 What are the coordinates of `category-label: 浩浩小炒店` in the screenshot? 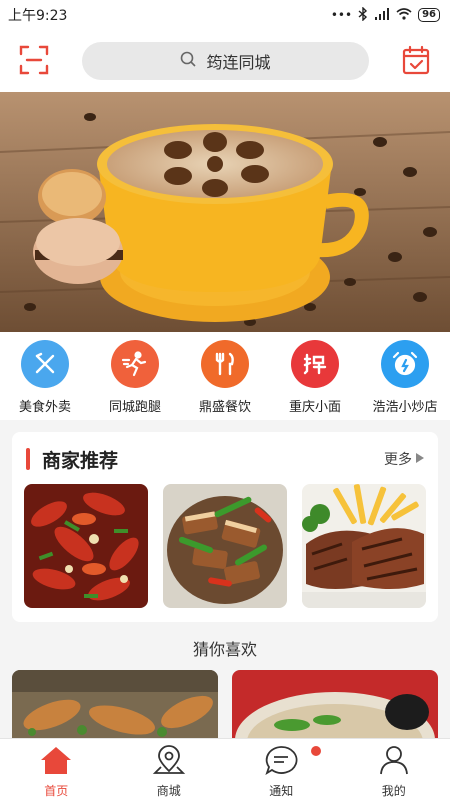 It's located at (405, 407).